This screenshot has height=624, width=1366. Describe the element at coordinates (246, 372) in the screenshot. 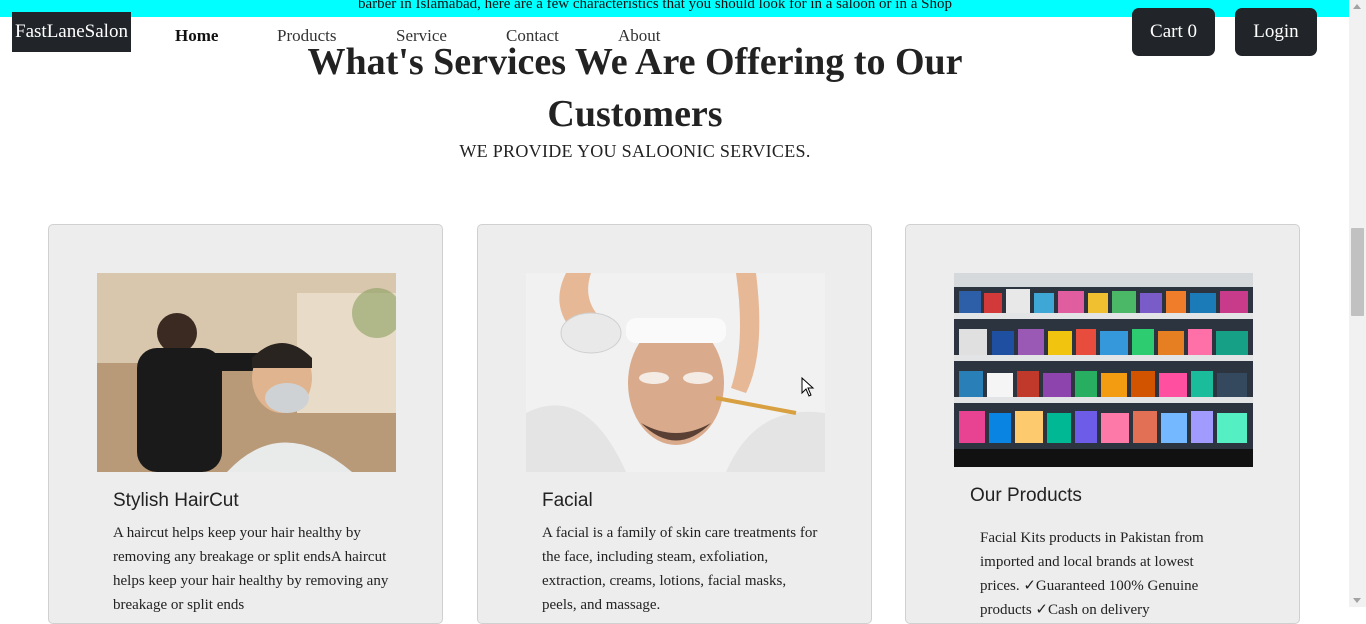

I see `haircut-image` at that location.